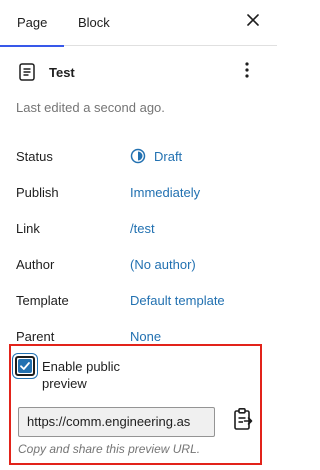 Image resolution: width=320 pixels, height=470 pixels. I want to click on author-label: Author, so click(35, 264).